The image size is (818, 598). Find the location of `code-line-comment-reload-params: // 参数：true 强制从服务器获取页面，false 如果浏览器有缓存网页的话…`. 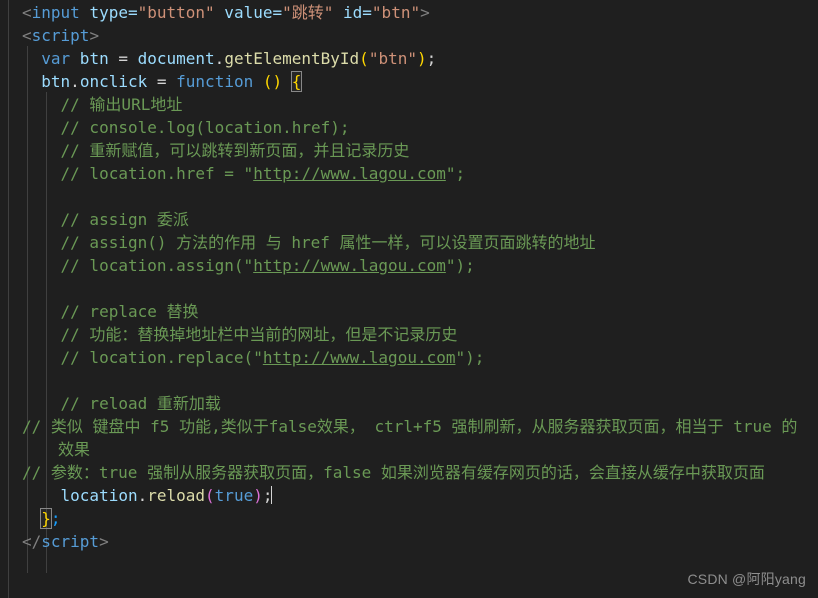

code-line-comment-reload-params: // 参数：true 强制从服务器获取页面，false 如果浏览器有缓存网页的话… is located at coordinates (409, 472).